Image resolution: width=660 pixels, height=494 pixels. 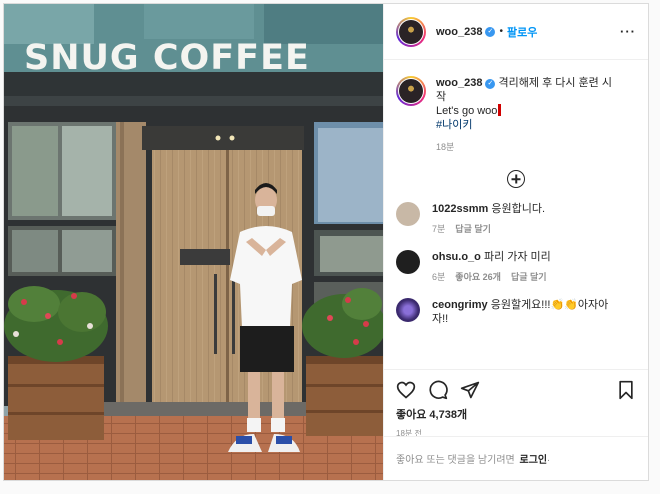 What do you see at coordinates (455, 460) in the screenshot?
I see `login-prompt-text: 좋아요 또는 댓글을 남기려면` at bounding box center [455, 460].